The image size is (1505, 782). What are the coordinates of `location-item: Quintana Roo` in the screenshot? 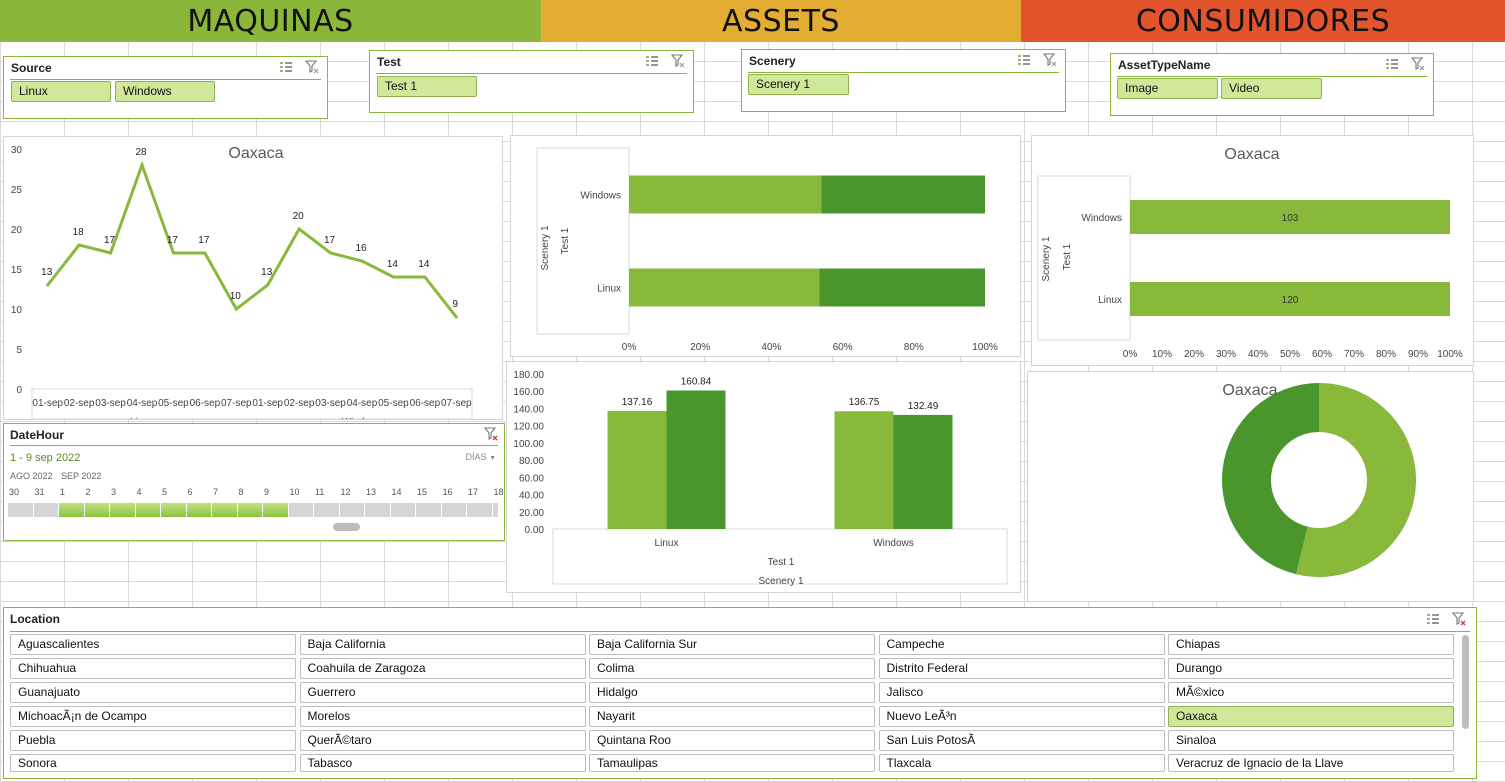 It's located at (732, 740).